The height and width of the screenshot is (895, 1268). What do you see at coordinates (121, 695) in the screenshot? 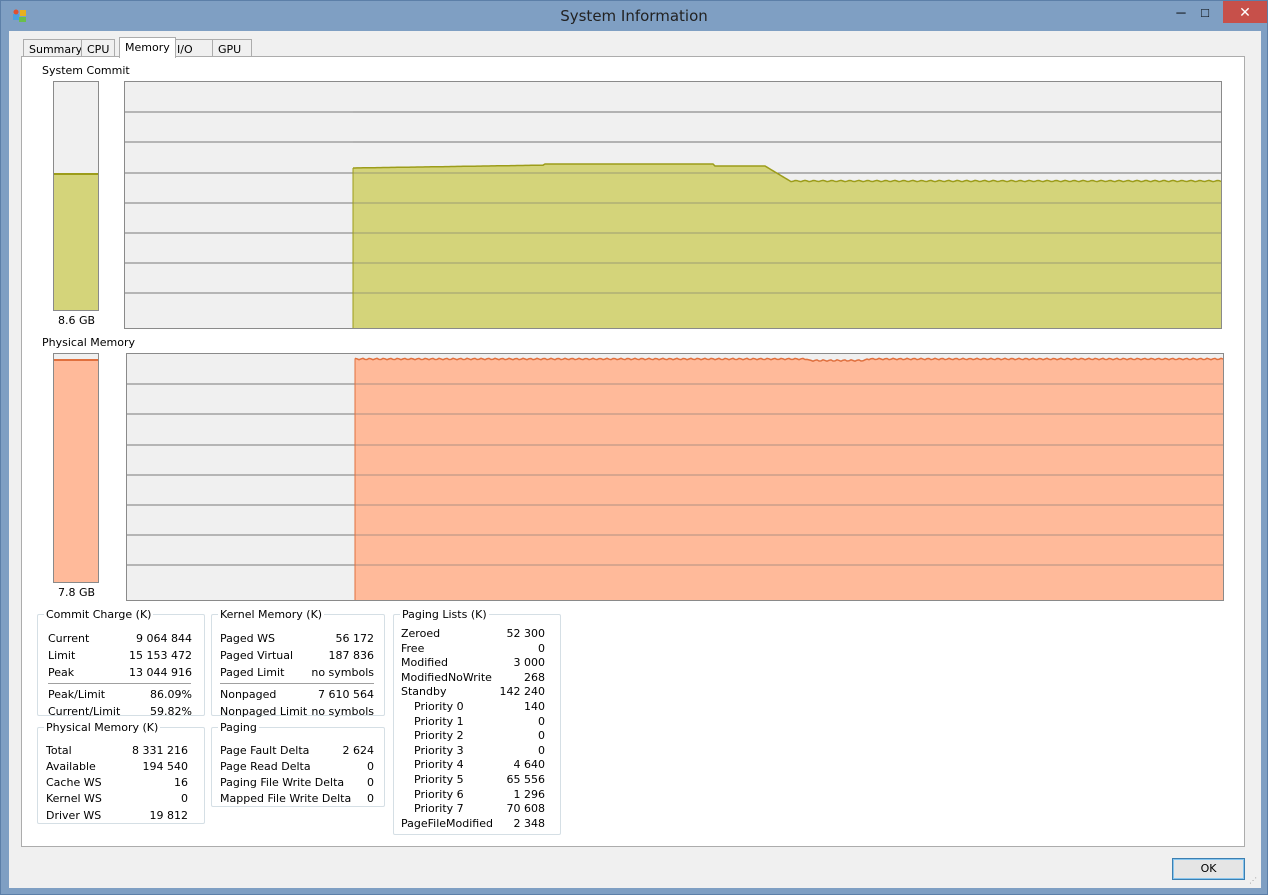
I see `peak-limit-row: Peak/Limit 86.09%` at bounding box center [121, 695].